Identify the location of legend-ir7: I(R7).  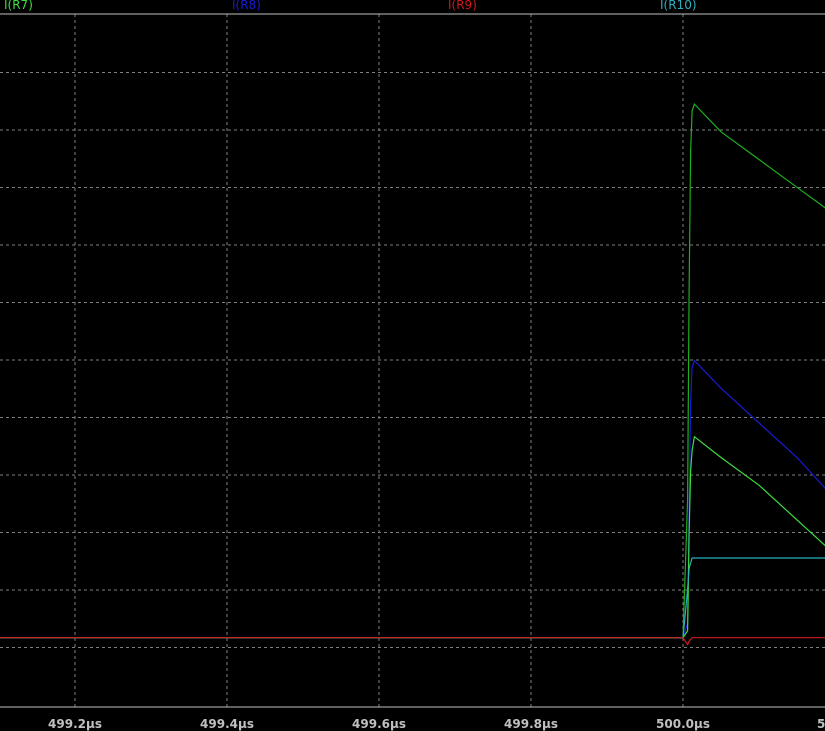
(18, 6).